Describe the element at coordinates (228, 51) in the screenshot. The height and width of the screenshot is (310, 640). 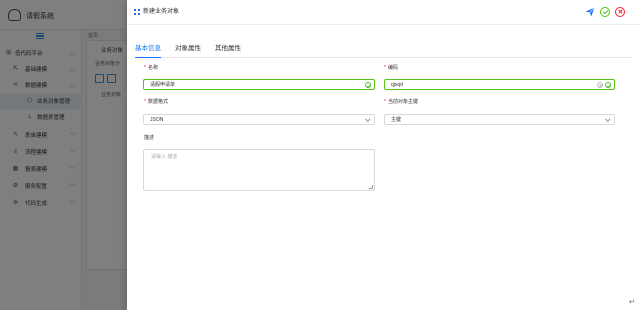
I see `tab-other-attributes: 其他属性` at that location.